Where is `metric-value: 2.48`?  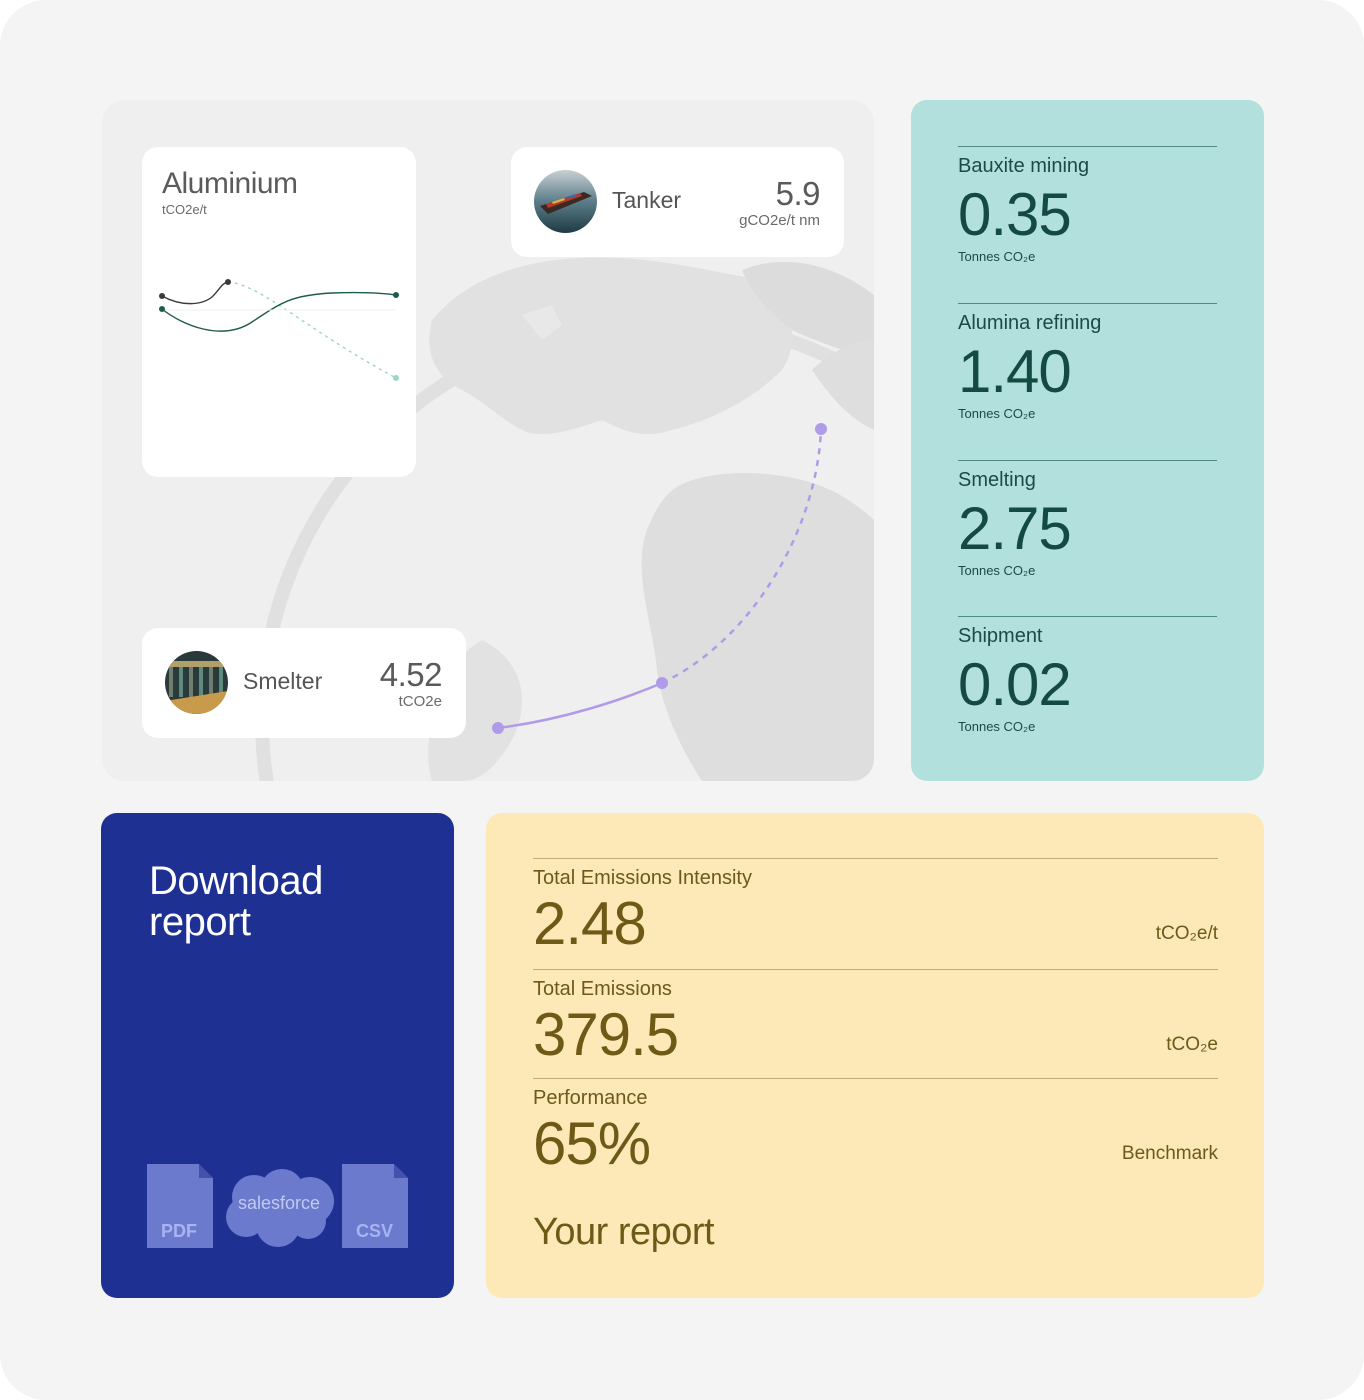 metric-value: 2.48 is located at coordinates (590, 923).